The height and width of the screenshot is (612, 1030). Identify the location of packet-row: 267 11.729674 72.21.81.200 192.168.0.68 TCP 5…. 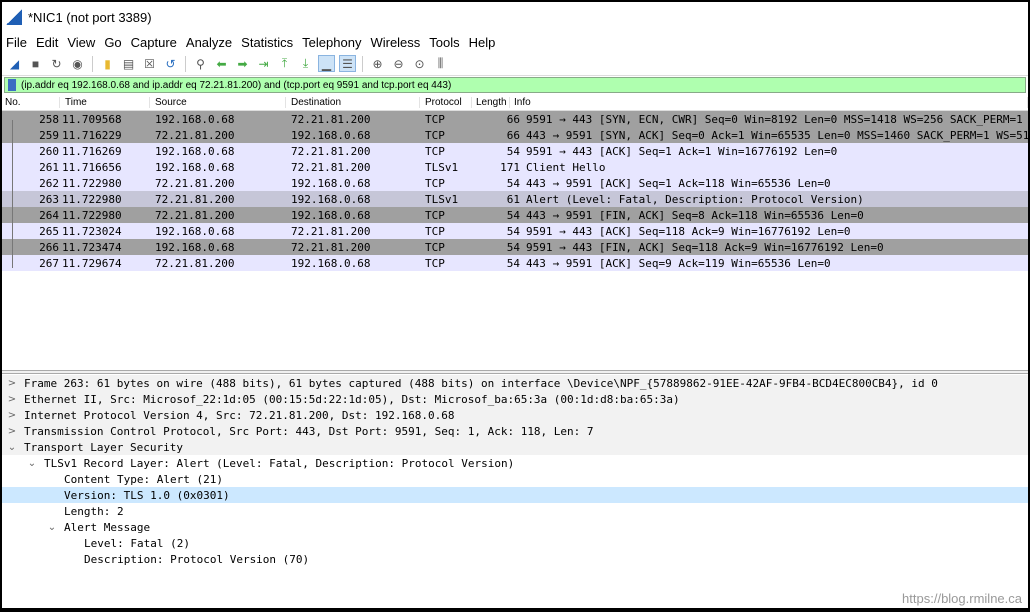
(515, 263).